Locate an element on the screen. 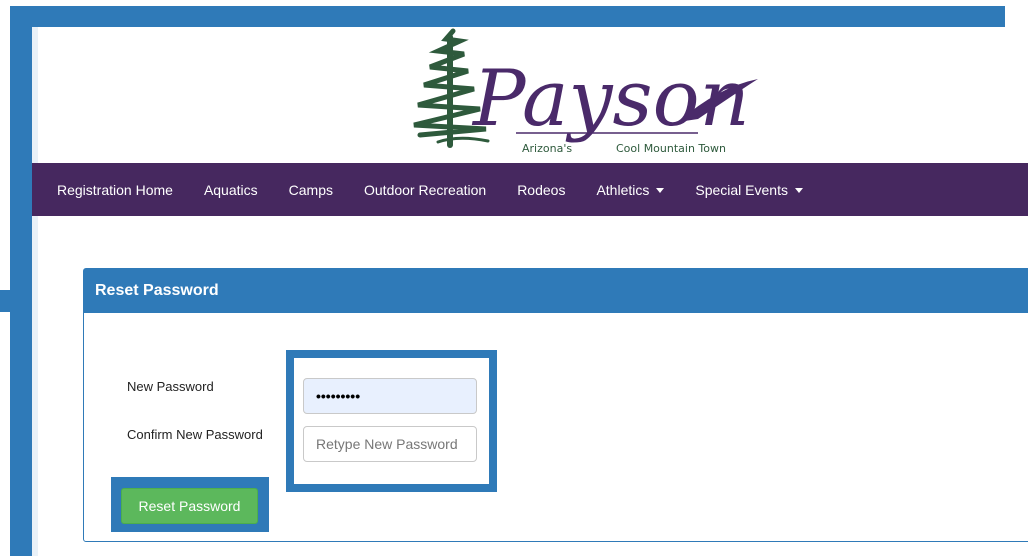  annotation-frame-top is located at coordinates (507, 16).